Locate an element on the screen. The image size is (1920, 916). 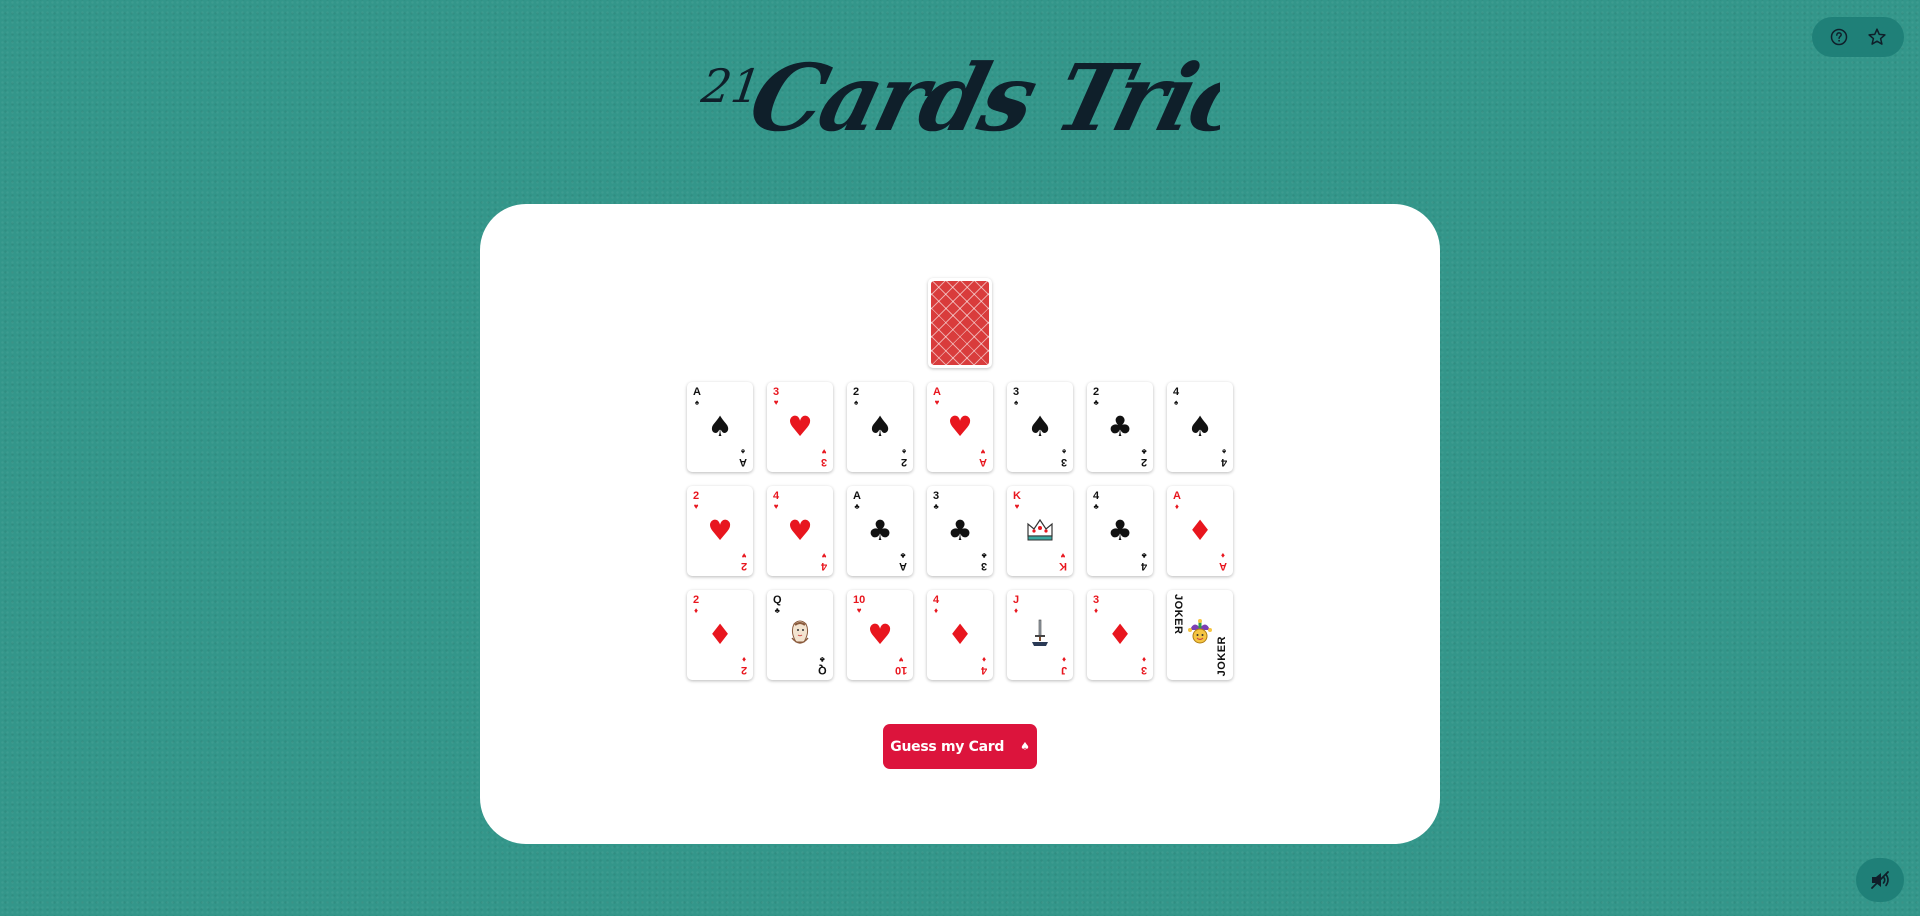
playing-card: 3 ♣ ♣ 3 ♣ is located at coordinates (960, 531).